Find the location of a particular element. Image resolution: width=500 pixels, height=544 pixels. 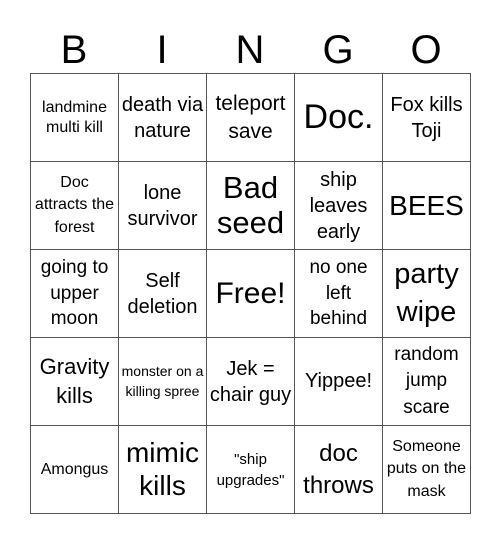

bingo-cell: Someone puts on the mask is located at coordinates (427, 470).